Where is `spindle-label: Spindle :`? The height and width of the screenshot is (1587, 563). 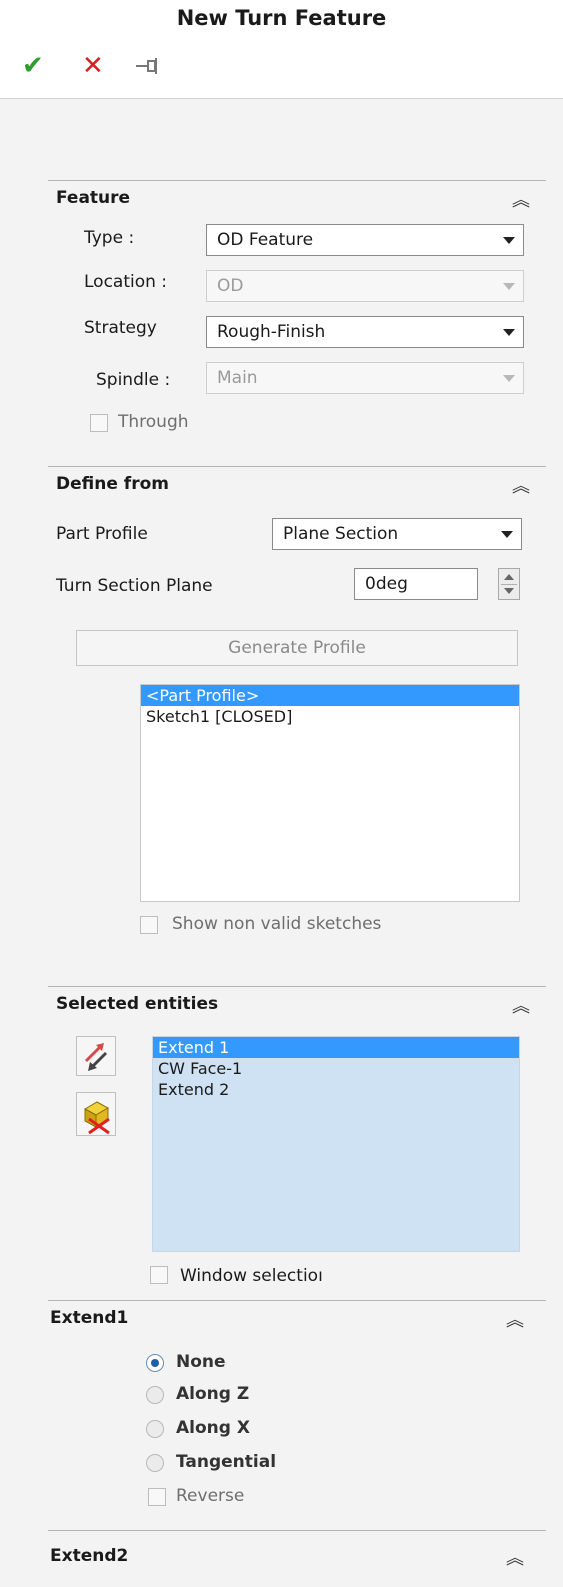 spindle-label: Spindle : is located at coordinates (133, 380).